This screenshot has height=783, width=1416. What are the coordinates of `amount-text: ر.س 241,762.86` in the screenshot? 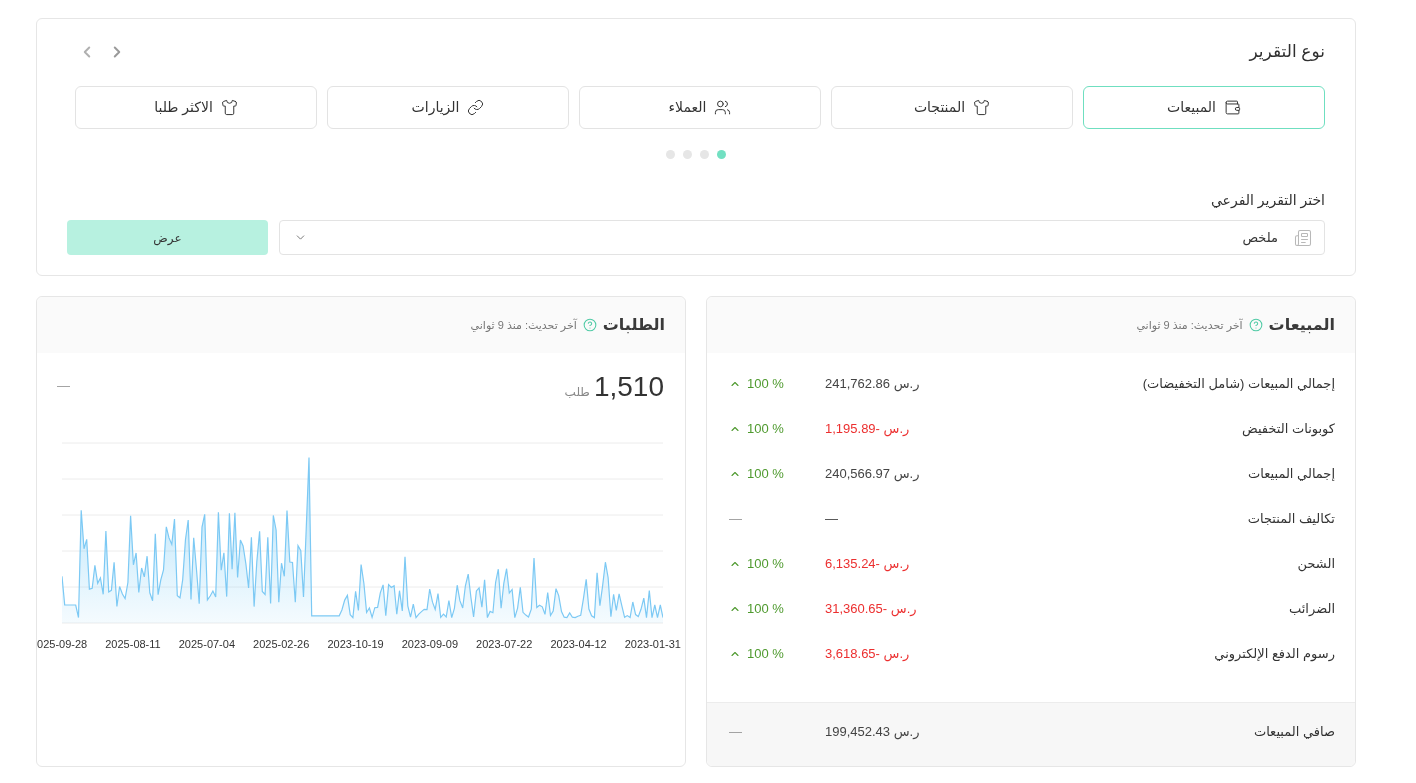 It's located at (872, 384).